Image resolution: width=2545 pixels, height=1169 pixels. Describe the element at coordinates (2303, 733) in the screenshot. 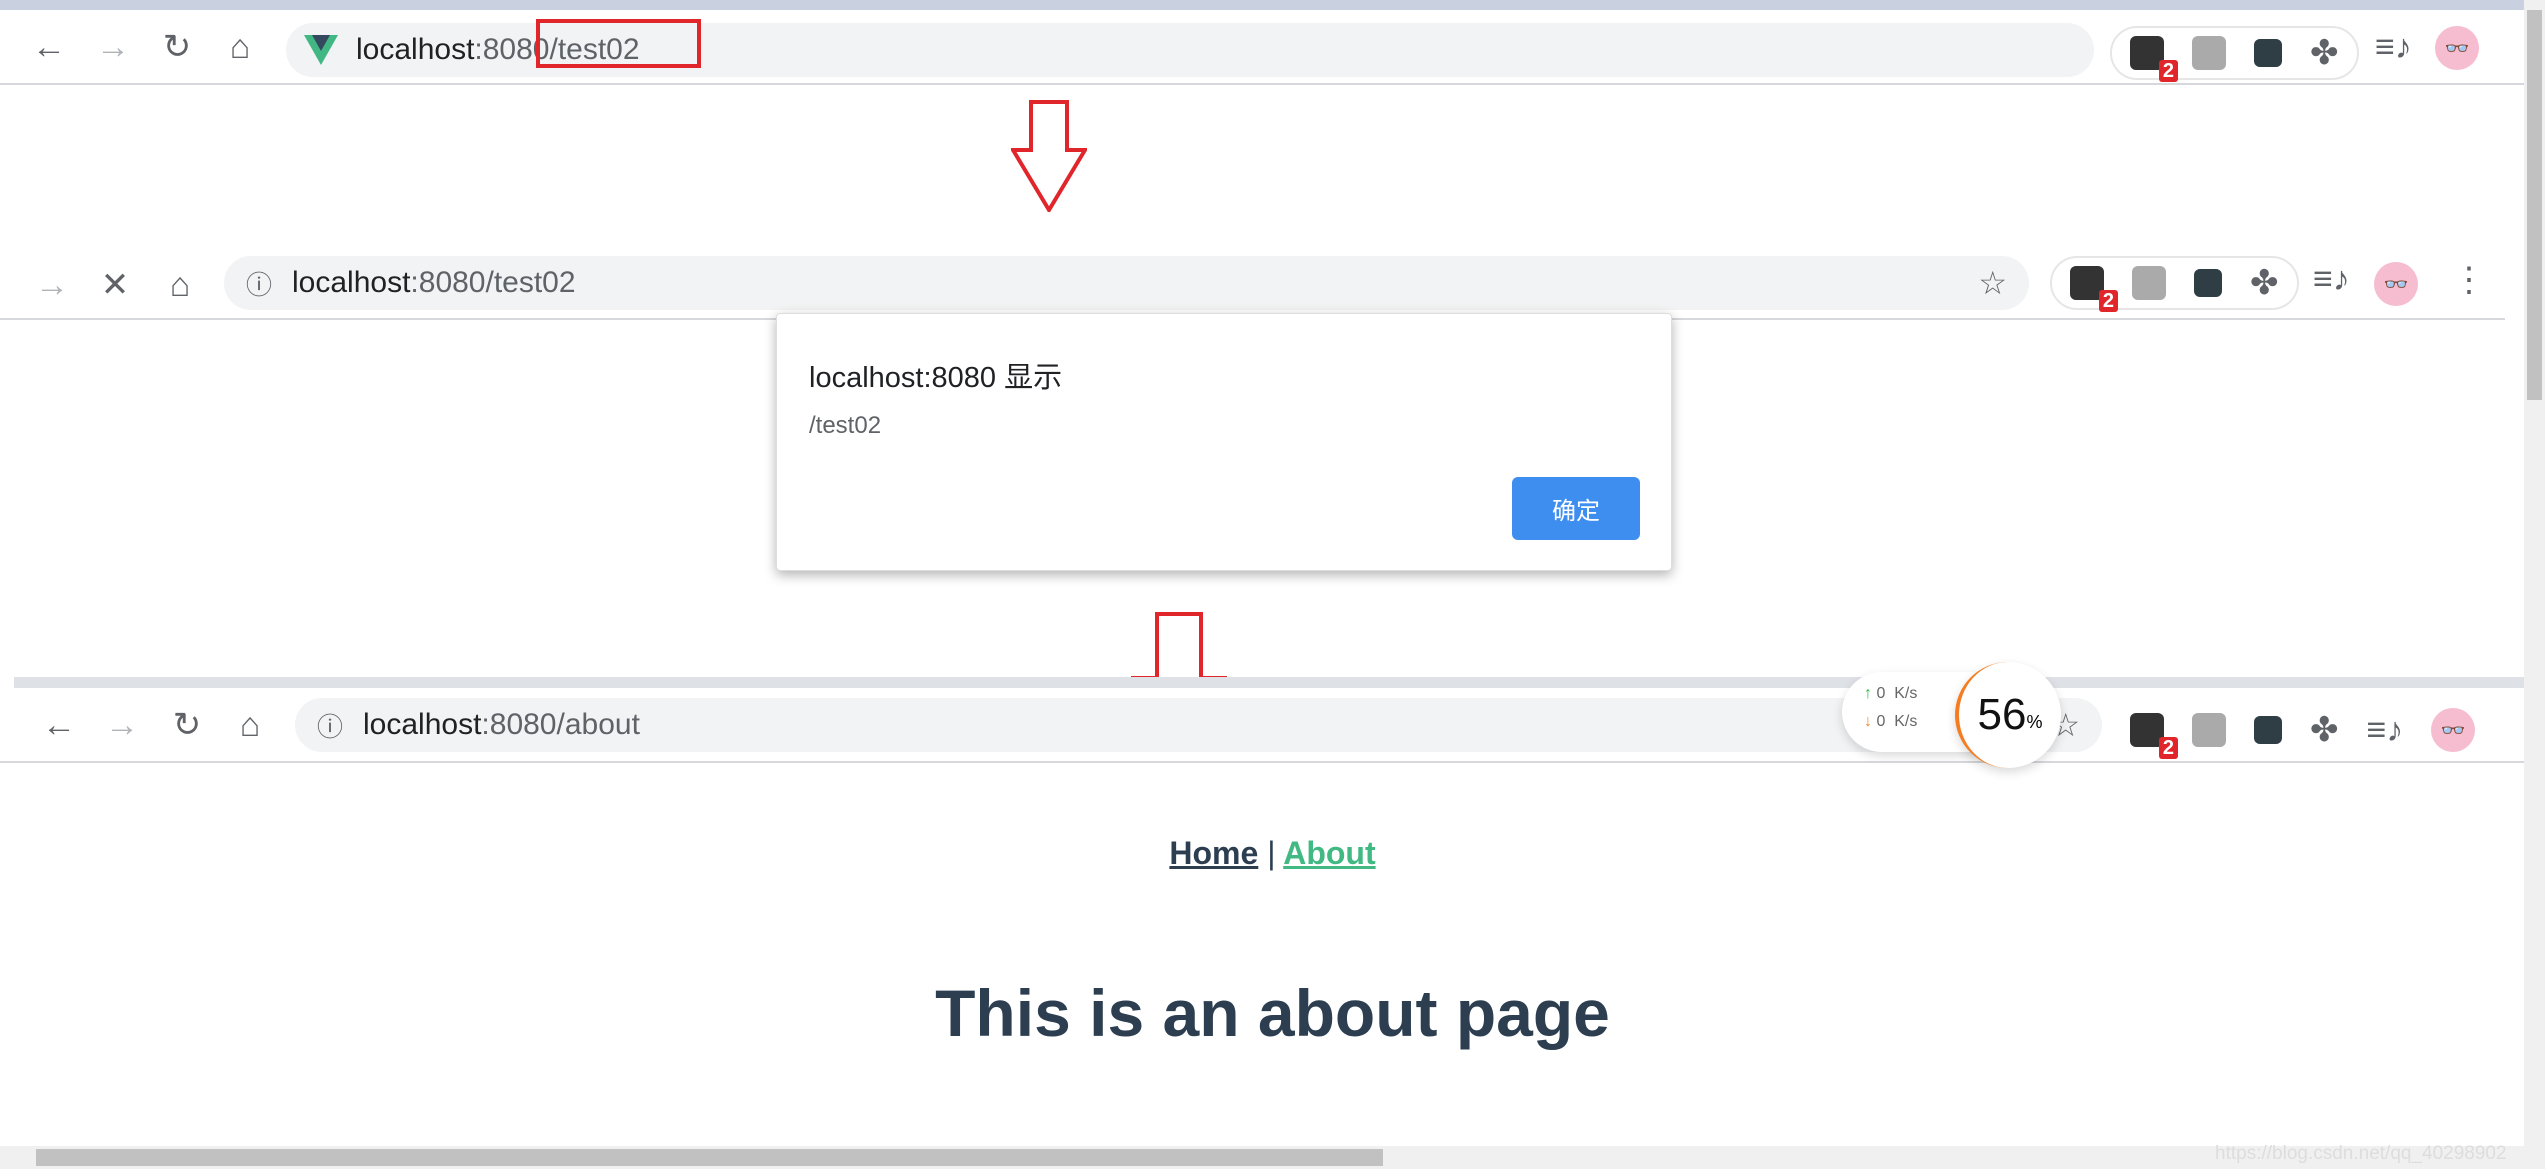

I see `extensions-area: 2 ✤ ≡♪ 👓` at that location.